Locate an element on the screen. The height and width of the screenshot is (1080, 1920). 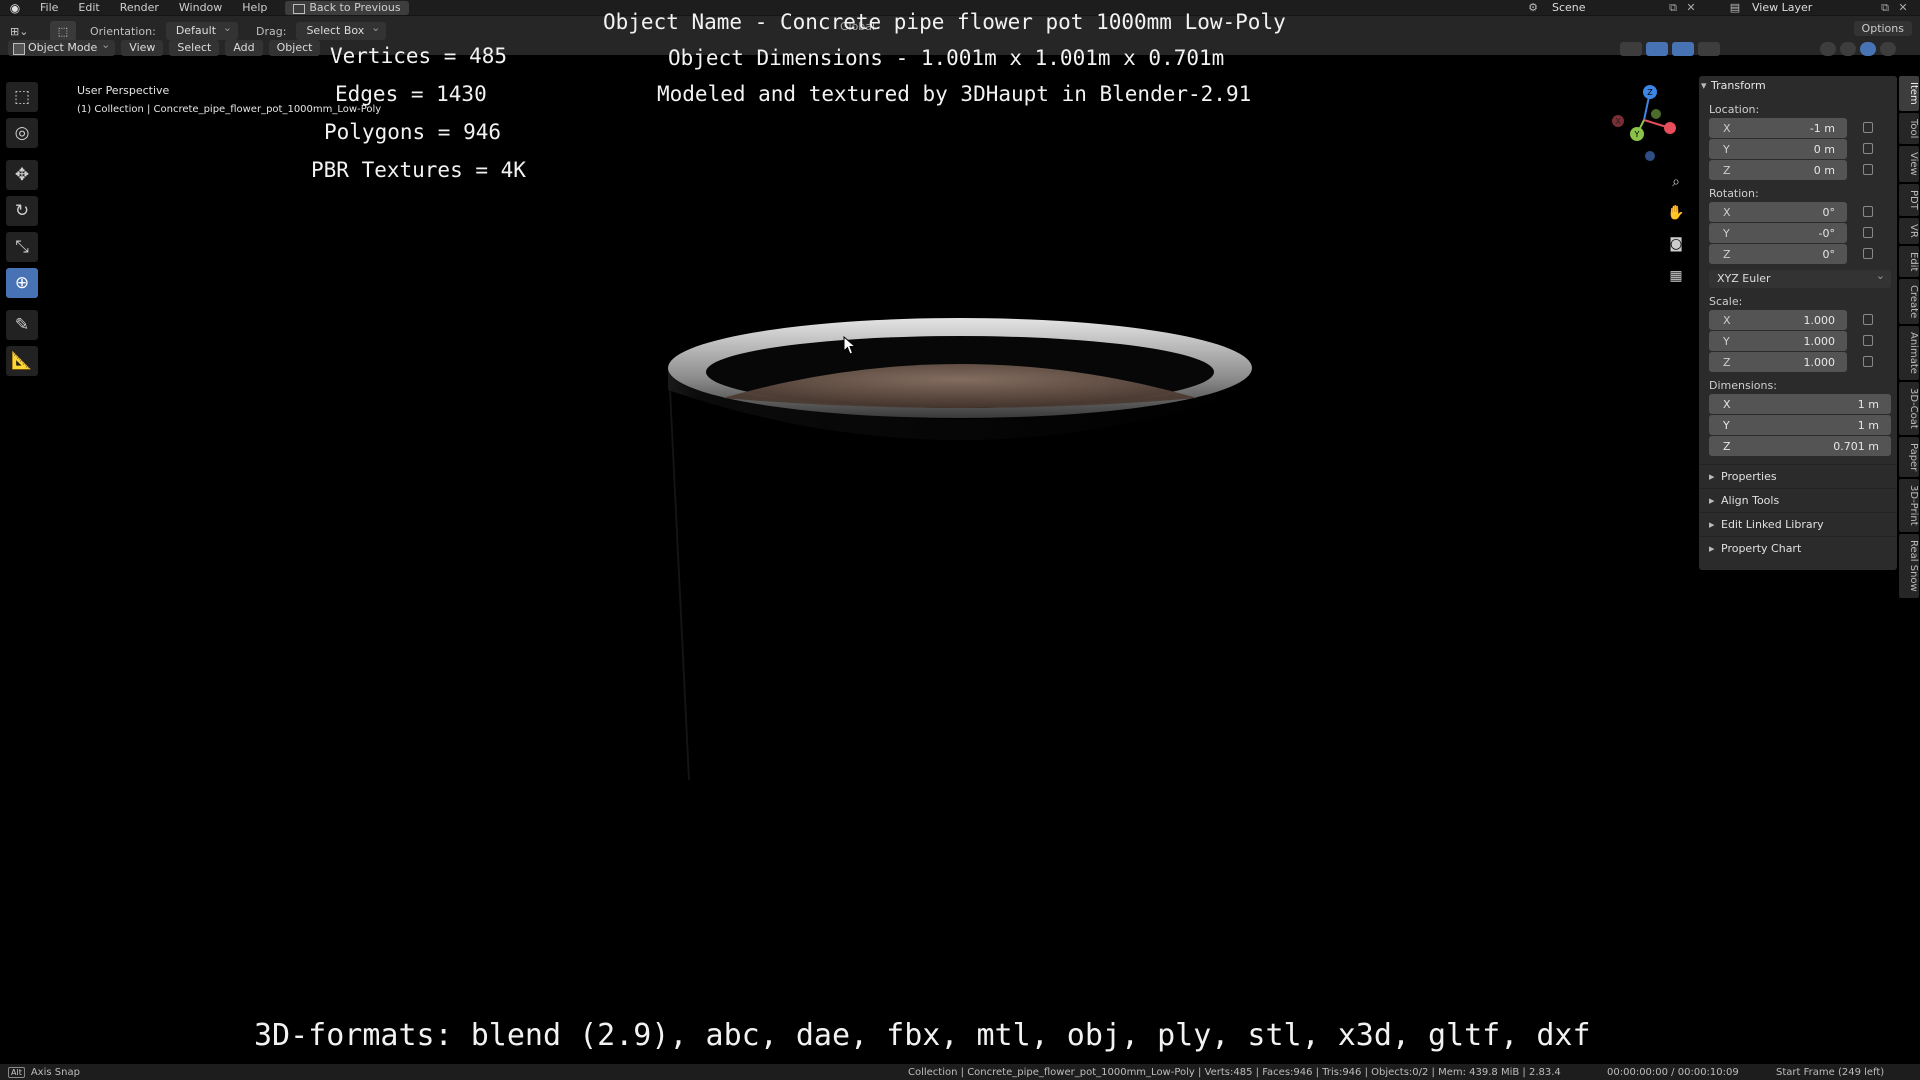
rendered-shading-icon is located at coordinates (1888, 49).